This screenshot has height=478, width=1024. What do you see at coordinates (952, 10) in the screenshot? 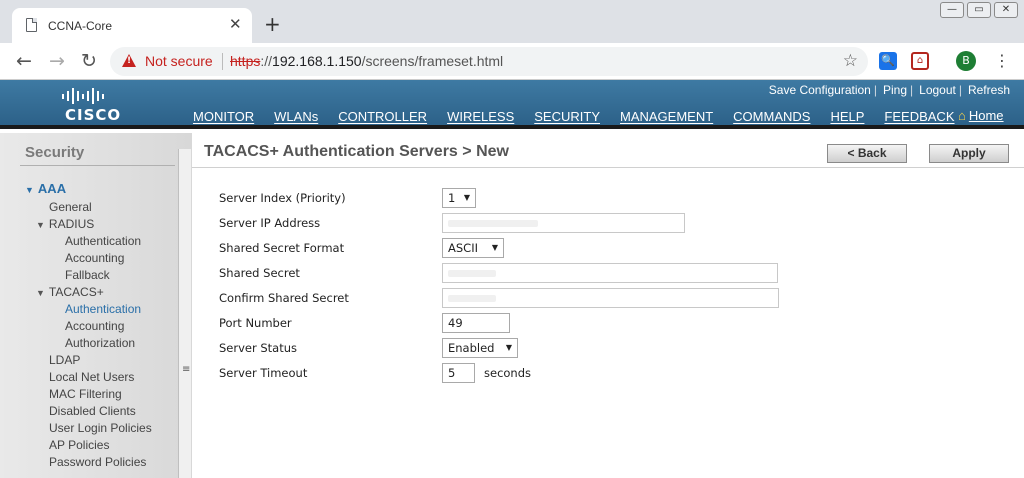
I see `minimize-button: —` at bounding box center [952, 10].